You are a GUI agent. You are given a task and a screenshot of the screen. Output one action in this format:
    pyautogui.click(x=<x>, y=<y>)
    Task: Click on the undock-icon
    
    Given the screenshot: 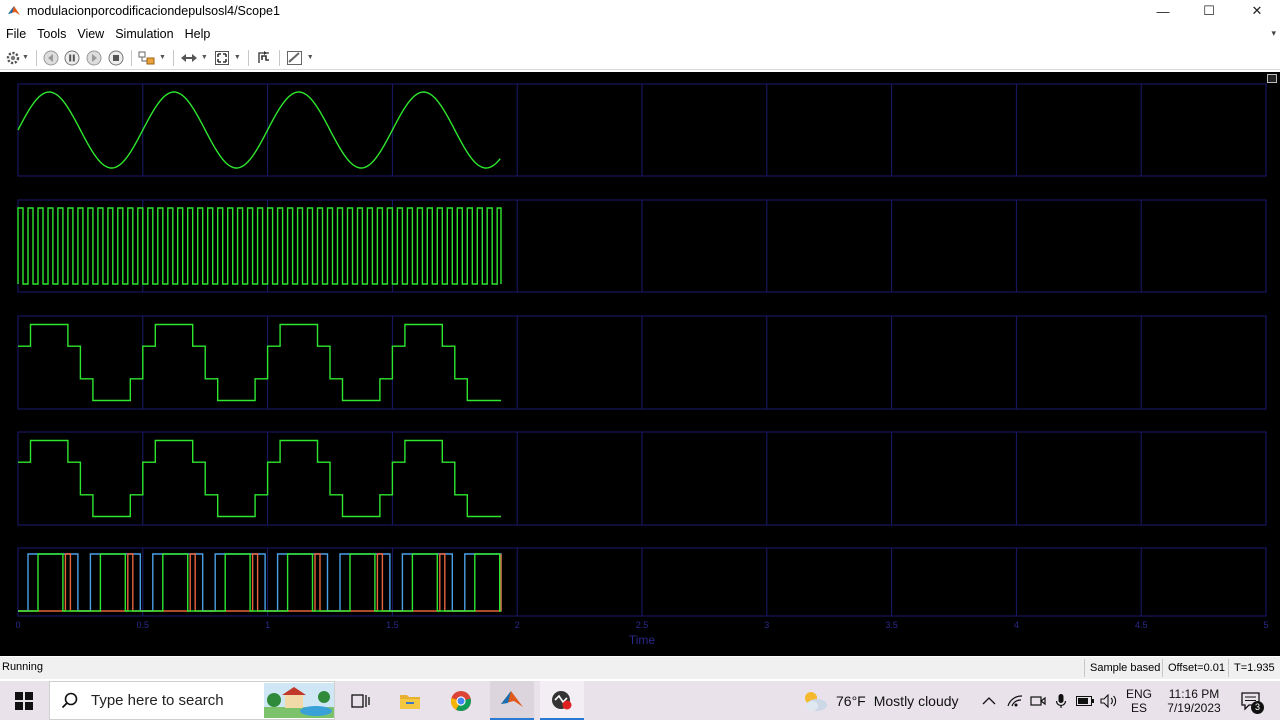 What is the action you would take?
    pyautogui.click(x=1272, y=78)
    